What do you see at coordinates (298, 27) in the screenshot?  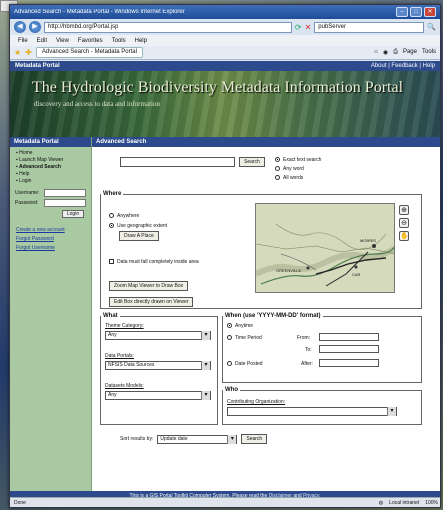 I see `refresh-icon: ⟳` at bounding box center [298, 27].